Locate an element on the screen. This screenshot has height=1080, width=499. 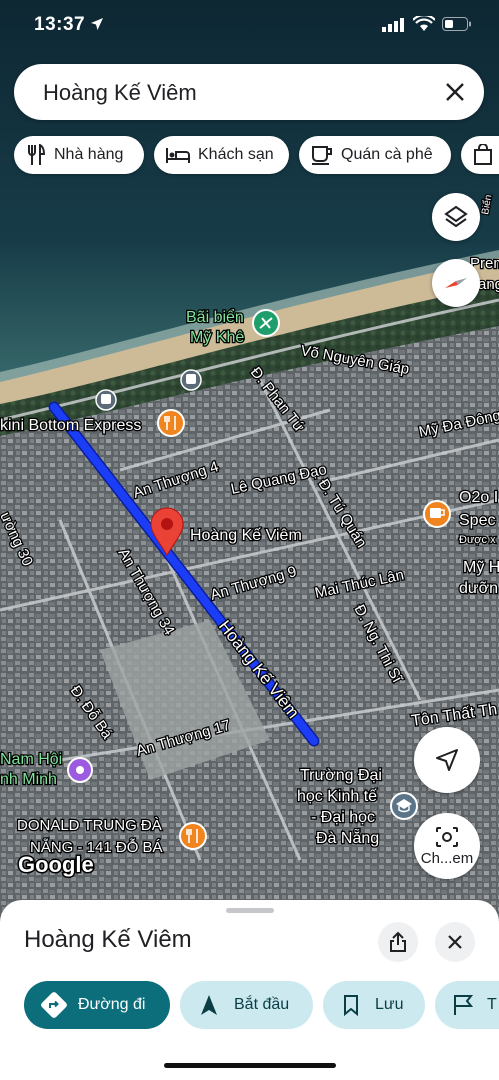
close-sheet-button is located at coordinates (455, 942).